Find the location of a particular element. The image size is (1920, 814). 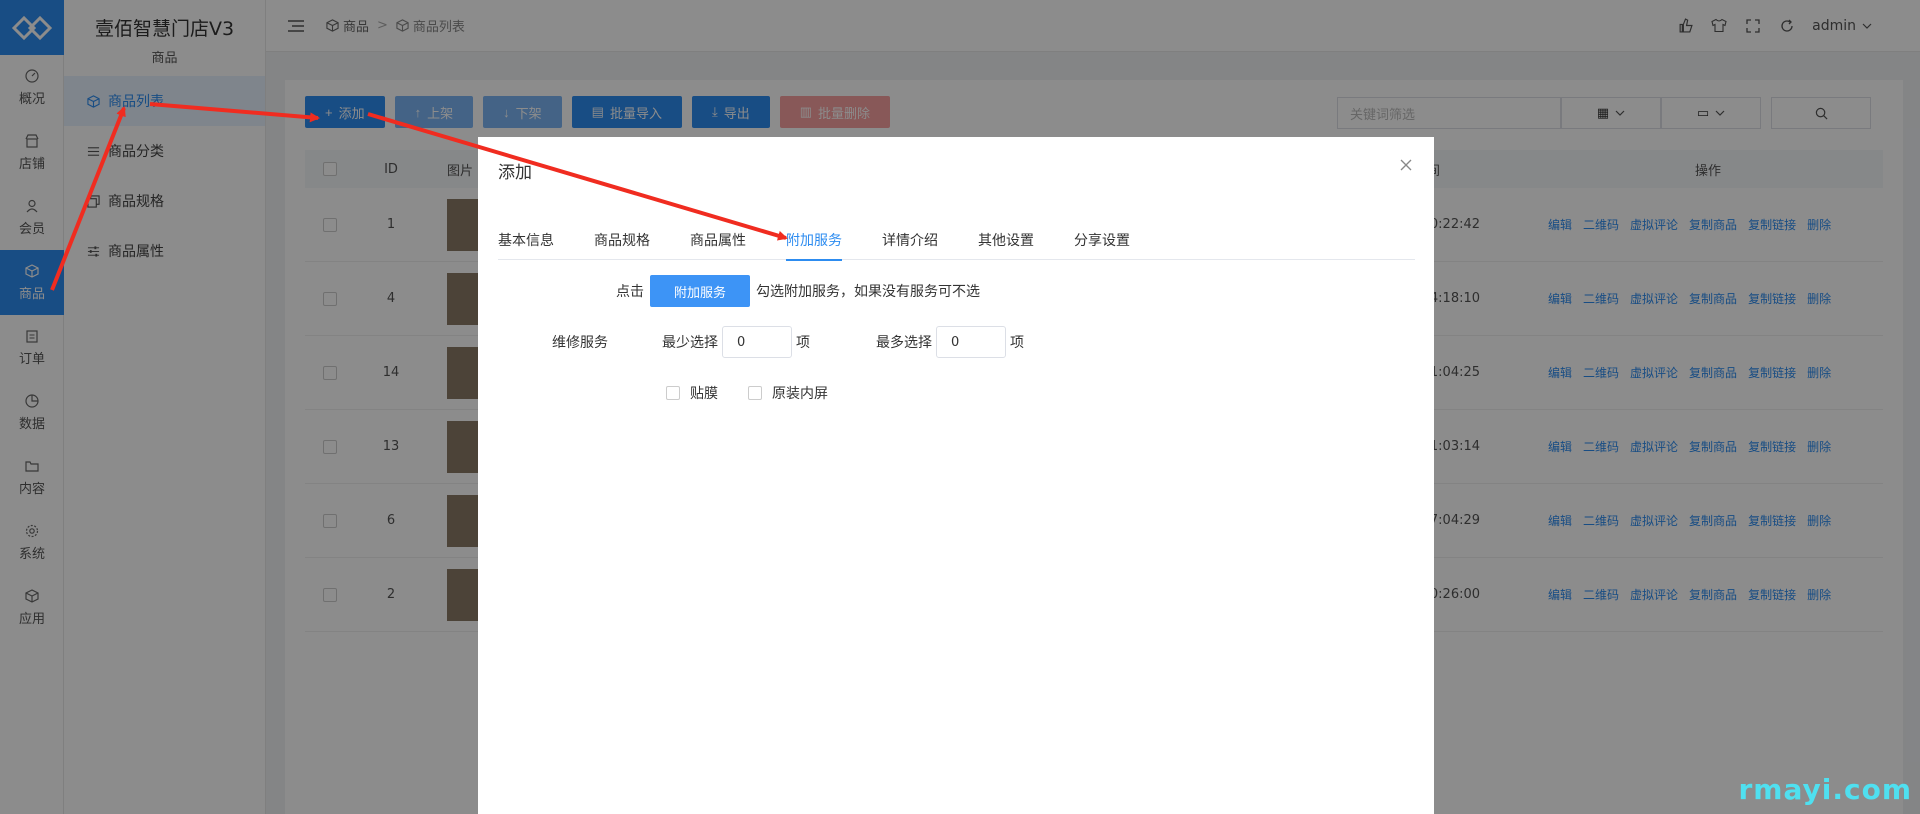

close-icon is located at coordinates (1406, 165).